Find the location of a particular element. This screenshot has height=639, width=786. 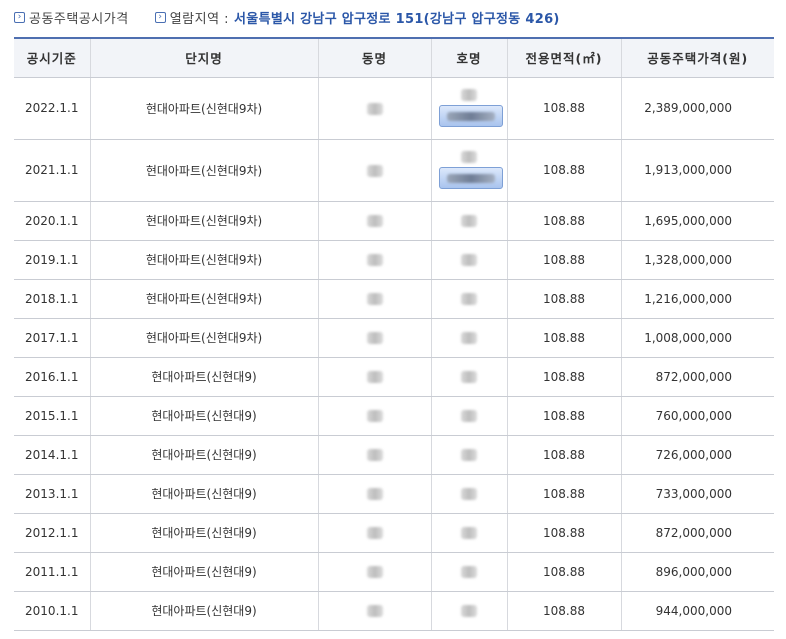

header-area: 전용면적(㎡) is located at coordinates (563, 57).